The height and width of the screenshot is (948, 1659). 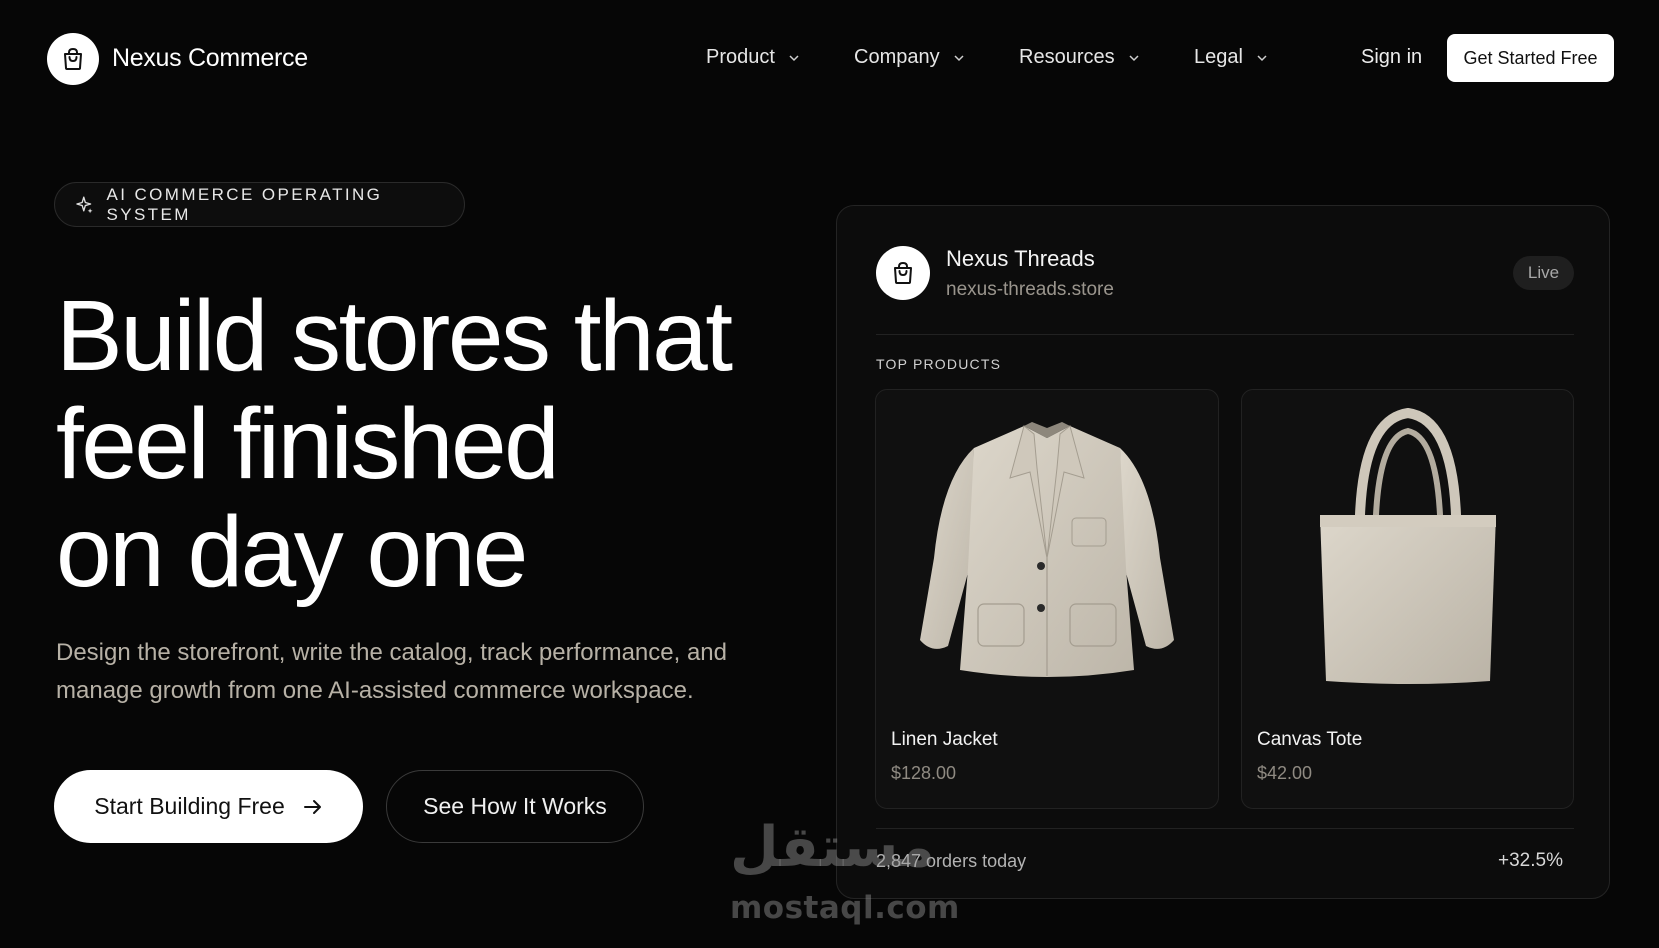 What do you see at coordinates (939, 364) in the screenshot?
I see `top-products-label: TOP PRODUCTS` at bounding box center [939, 364].